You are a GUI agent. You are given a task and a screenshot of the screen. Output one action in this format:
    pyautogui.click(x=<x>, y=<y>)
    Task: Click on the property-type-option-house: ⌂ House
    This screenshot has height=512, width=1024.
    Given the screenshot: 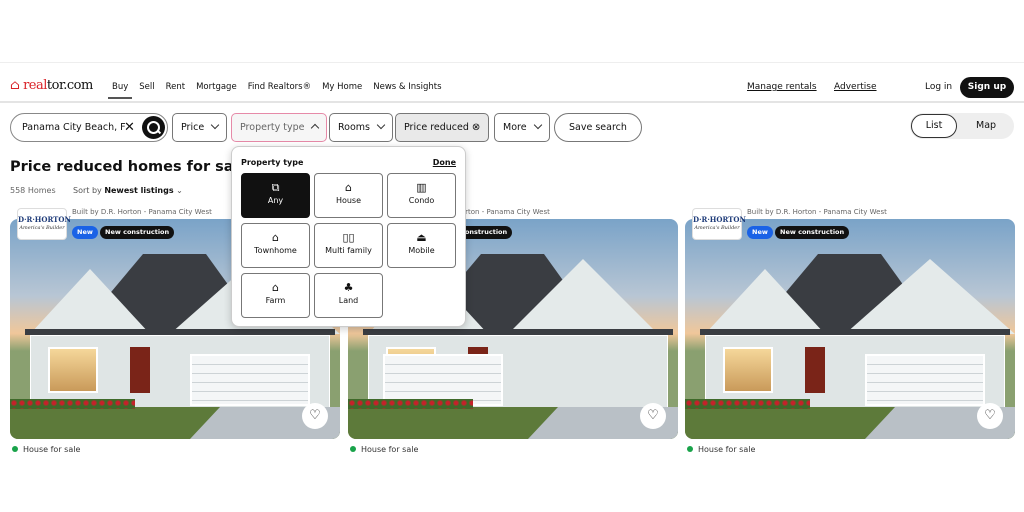 What is the action you would take?
    pyautogui.click(x=348, y=195)
    